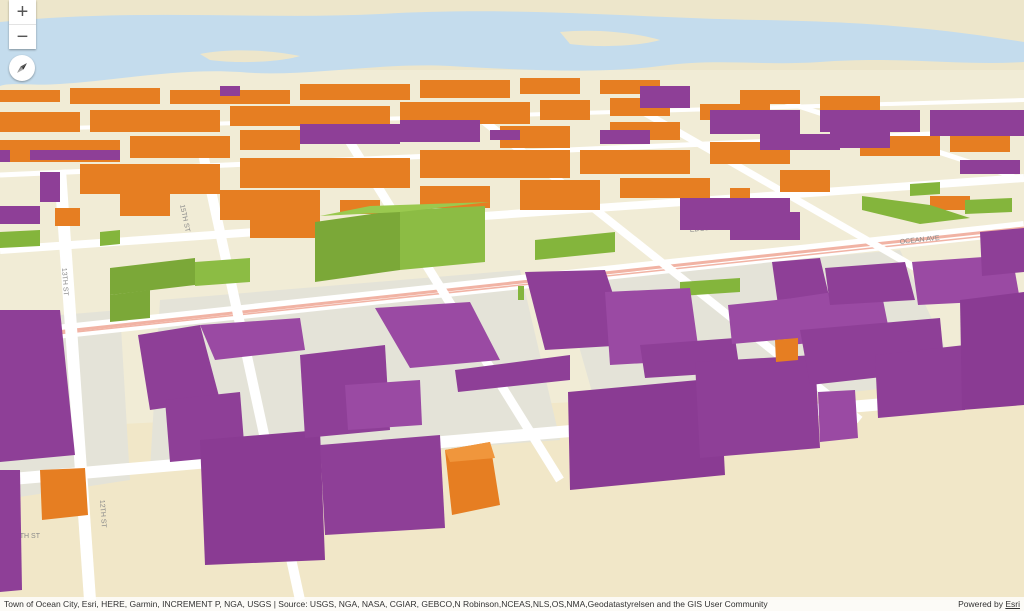 This screenshot has width=1024, height=611. I want to click on zoom-controls: + −, so click(22, 24).